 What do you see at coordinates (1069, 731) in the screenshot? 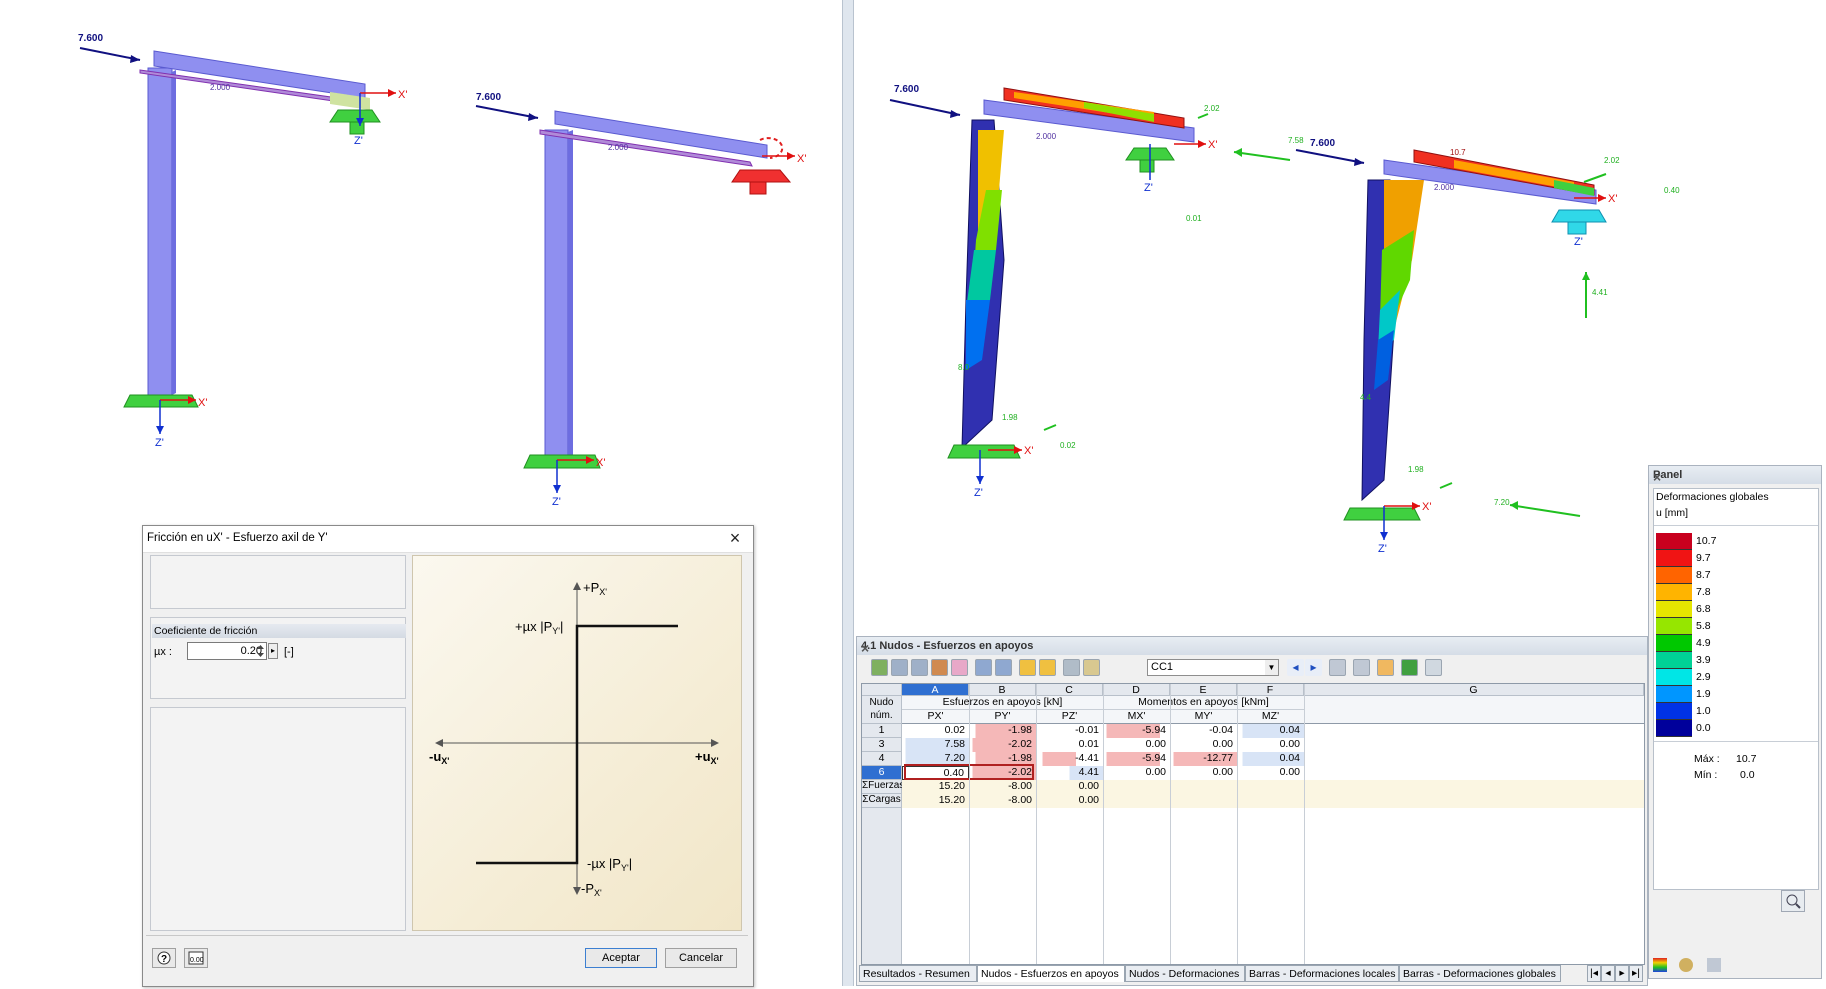
I see `table-cell: -0.01` at bounding box center [1069, 731].